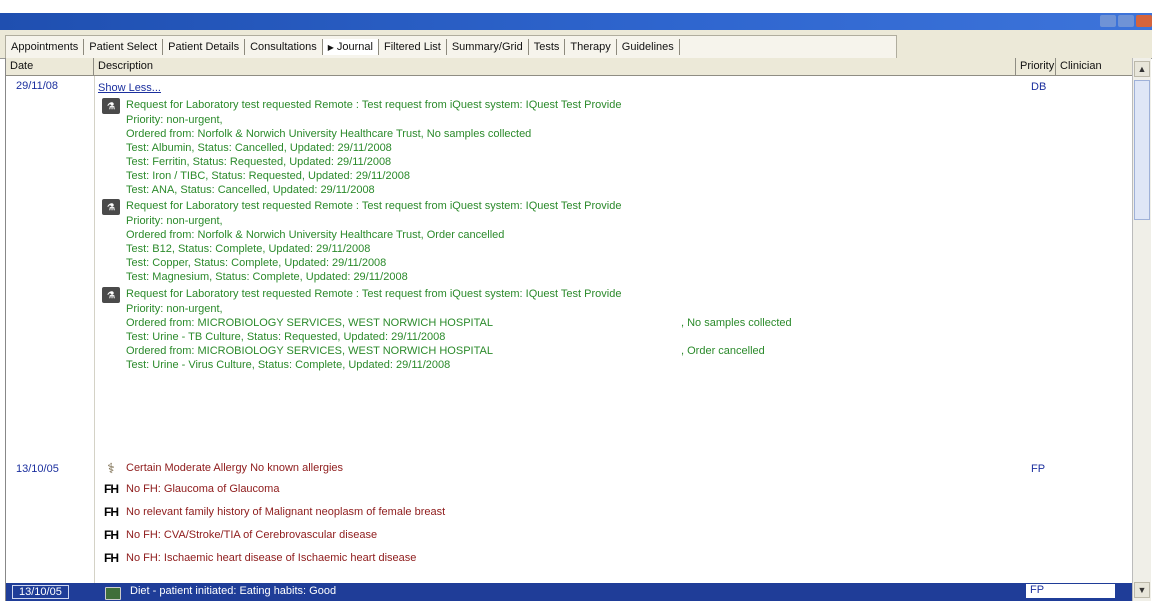  What do you see at coordinates (1094, 67) in the screenshot?
I see `column-header-clinician: Clinician` at bounding box center [1094, 67].